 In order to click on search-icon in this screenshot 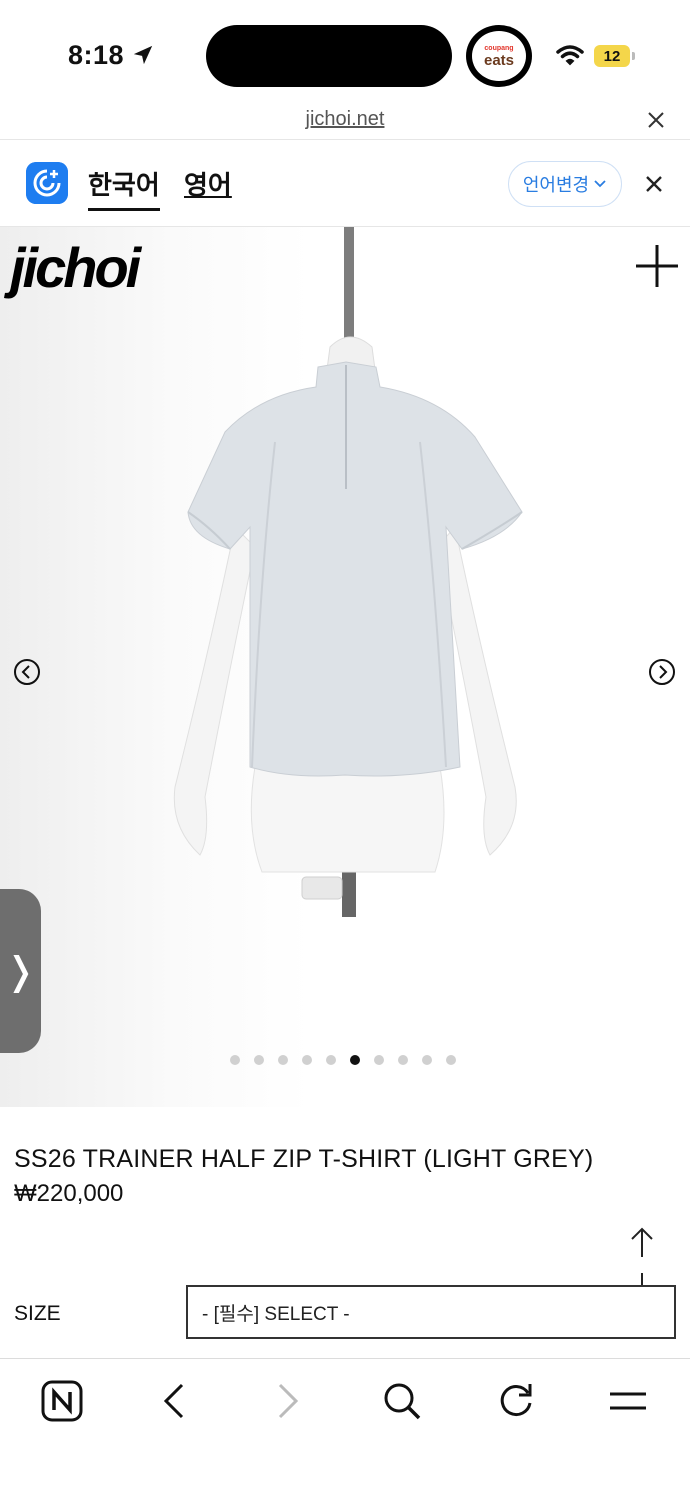, I will do `click(402, 1401)`.